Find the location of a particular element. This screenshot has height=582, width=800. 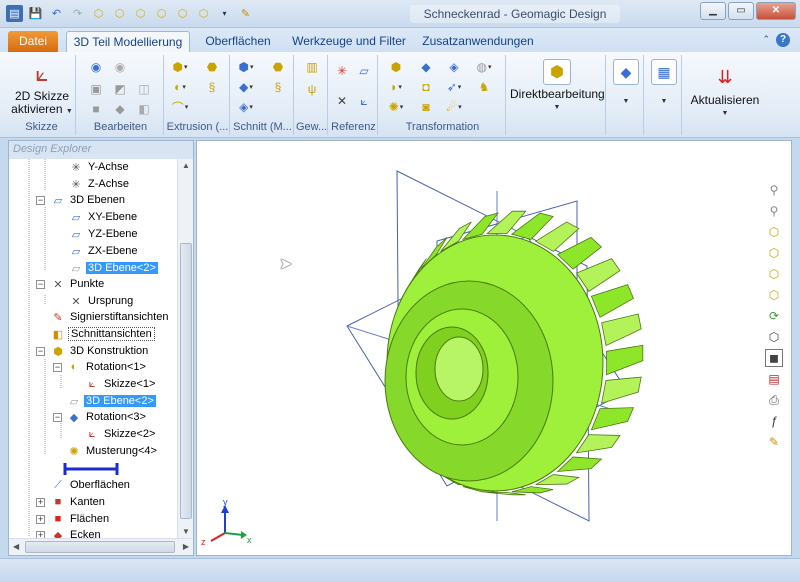

save-icon: 💾 is located at coordinates (35, 13).